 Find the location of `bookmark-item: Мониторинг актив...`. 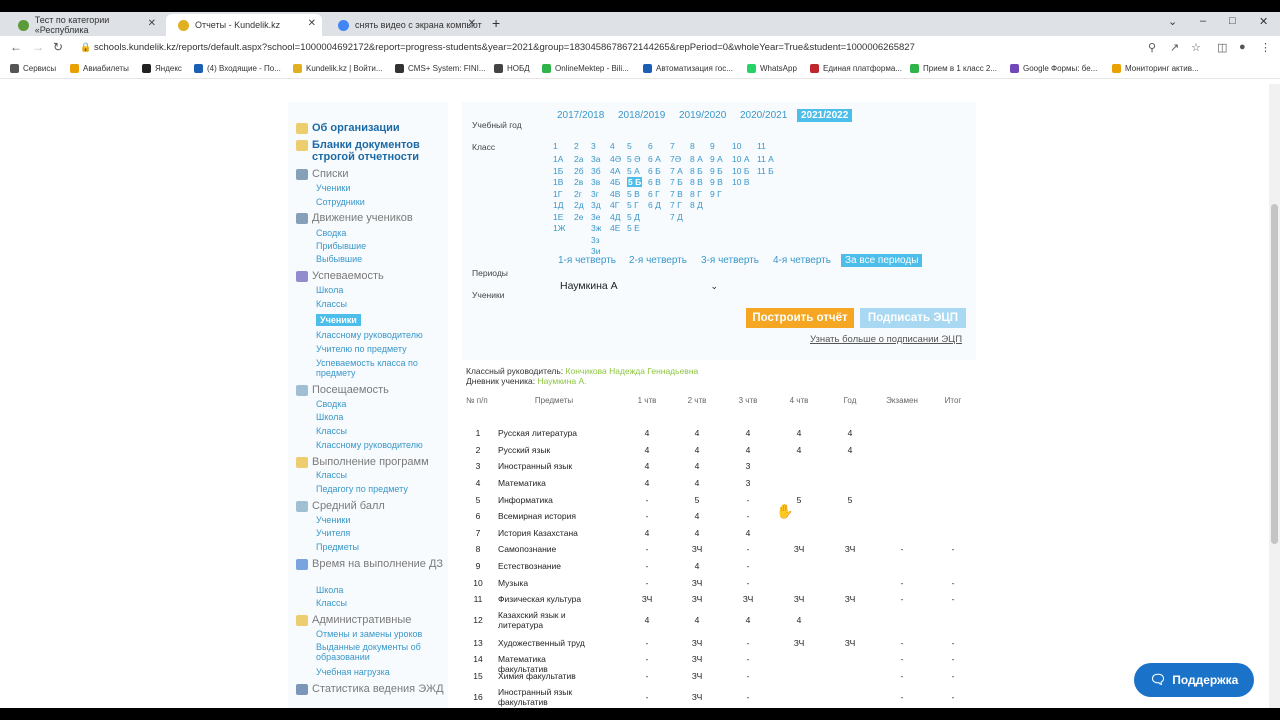

bookmark-item: Мониторинг актив... is located at coordinates (1155, 68).